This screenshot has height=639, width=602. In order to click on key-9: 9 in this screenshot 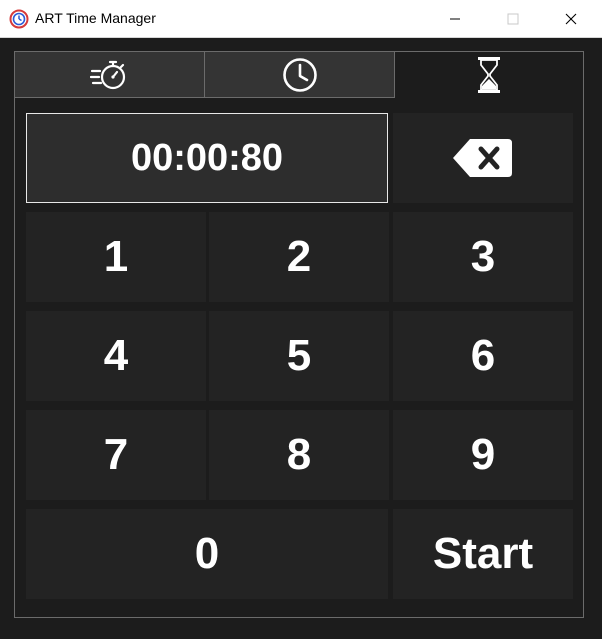, I will do `click(483, 455)`.